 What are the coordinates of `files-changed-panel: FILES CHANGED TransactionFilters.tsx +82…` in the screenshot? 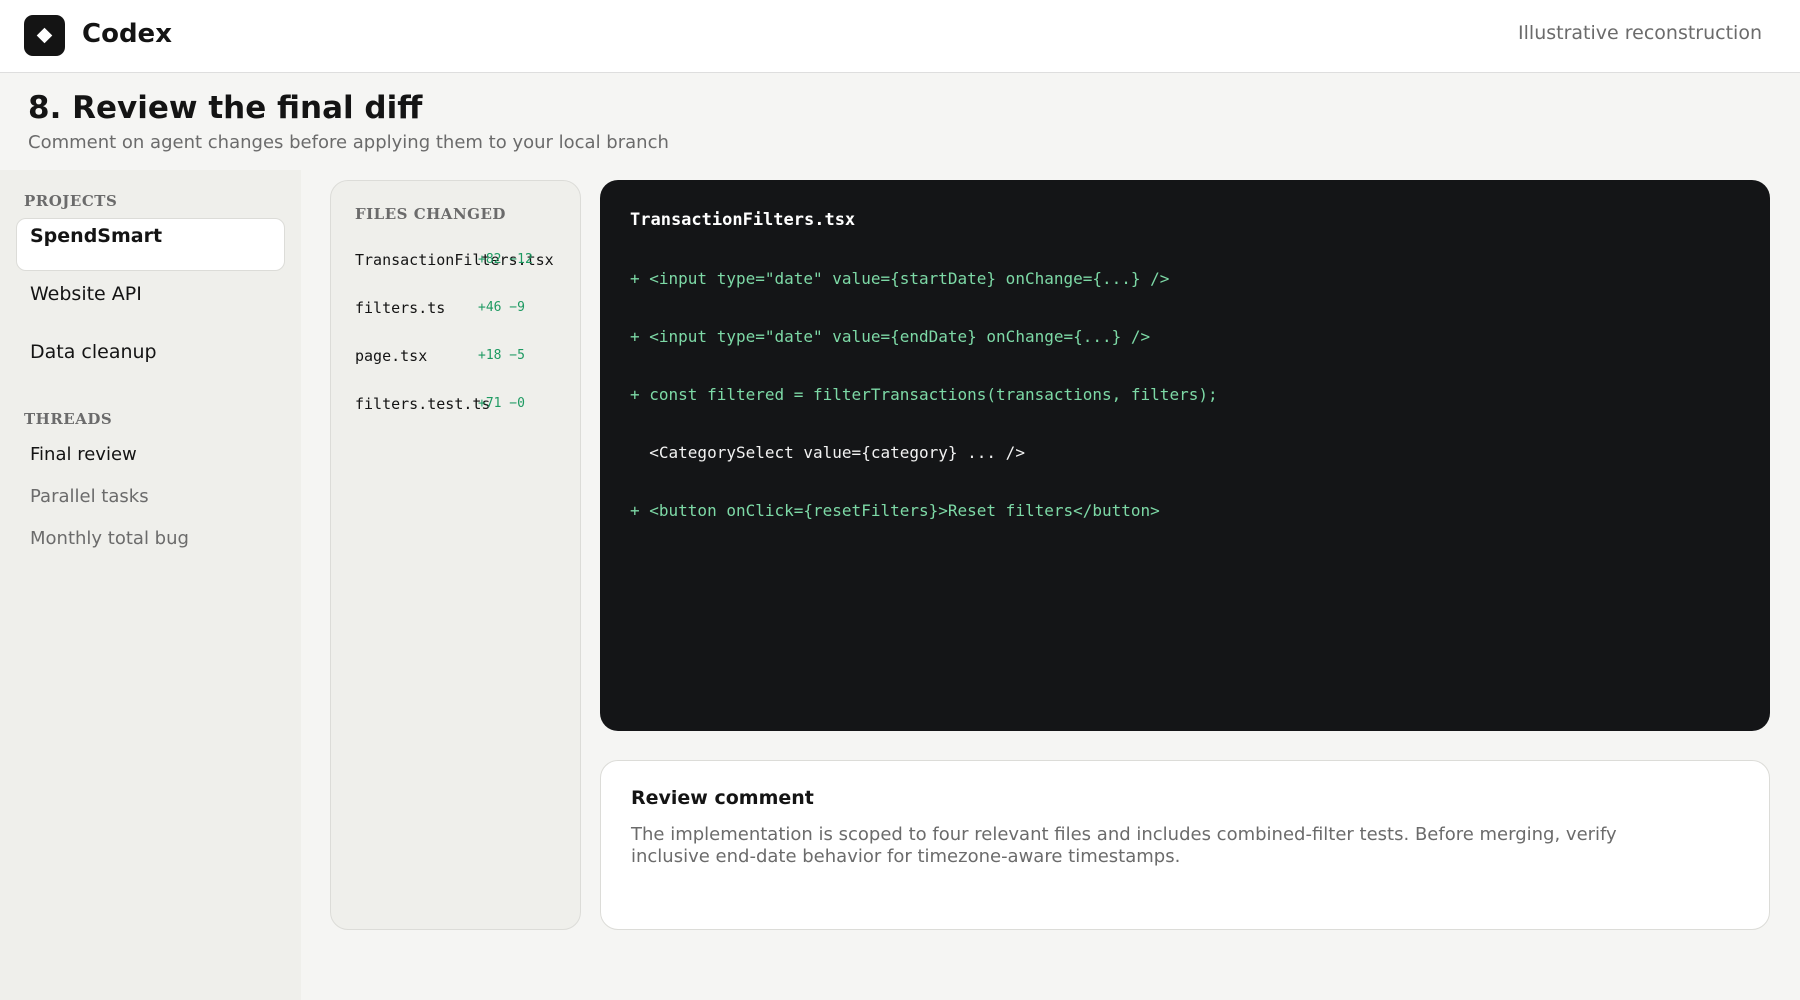 It's located at (455, 555).